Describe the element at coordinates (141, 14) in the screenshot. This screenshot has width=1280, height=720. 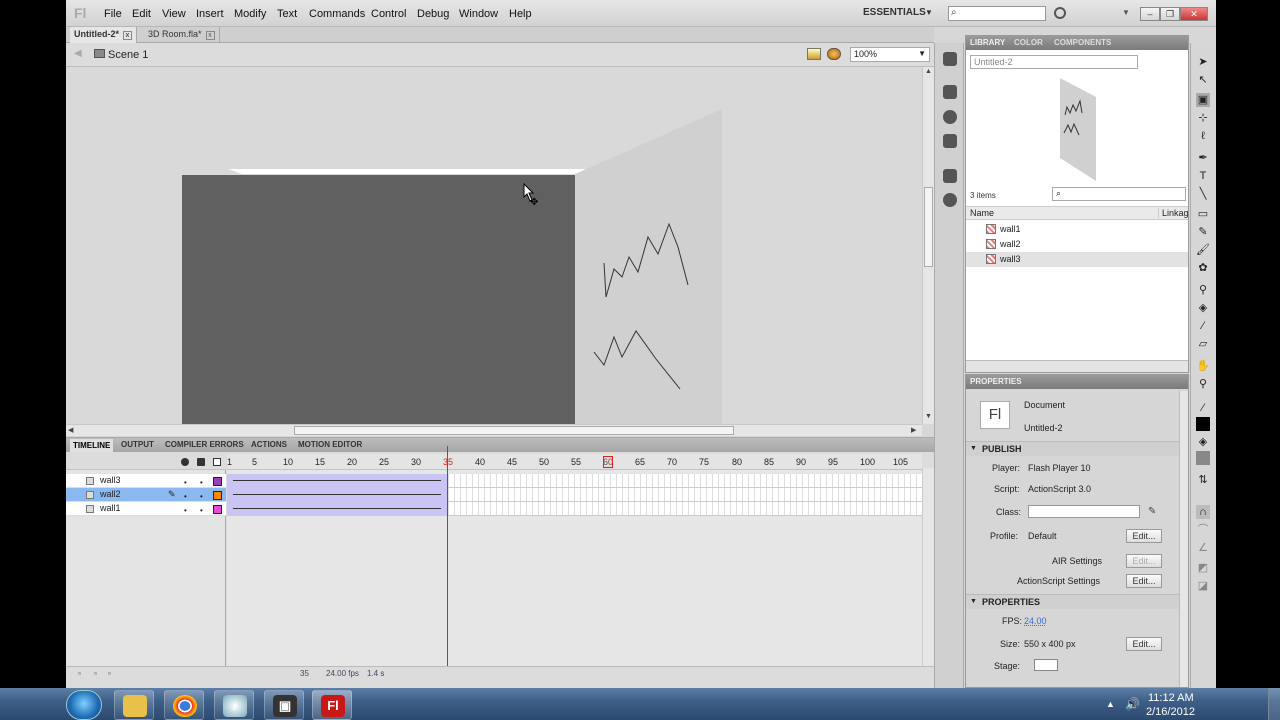
I see `menu-edit: Edit` at that location.